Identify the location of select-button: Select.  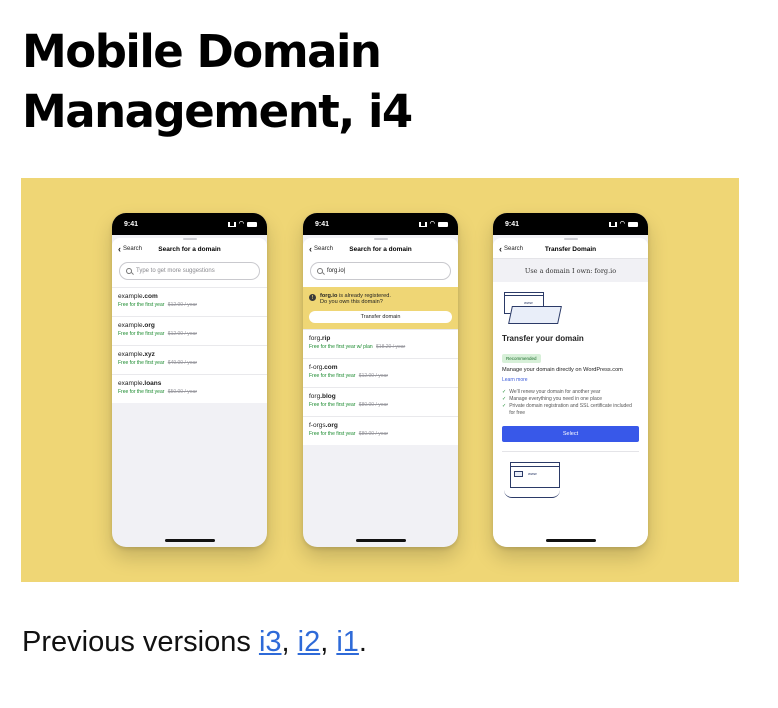
(570, 433).